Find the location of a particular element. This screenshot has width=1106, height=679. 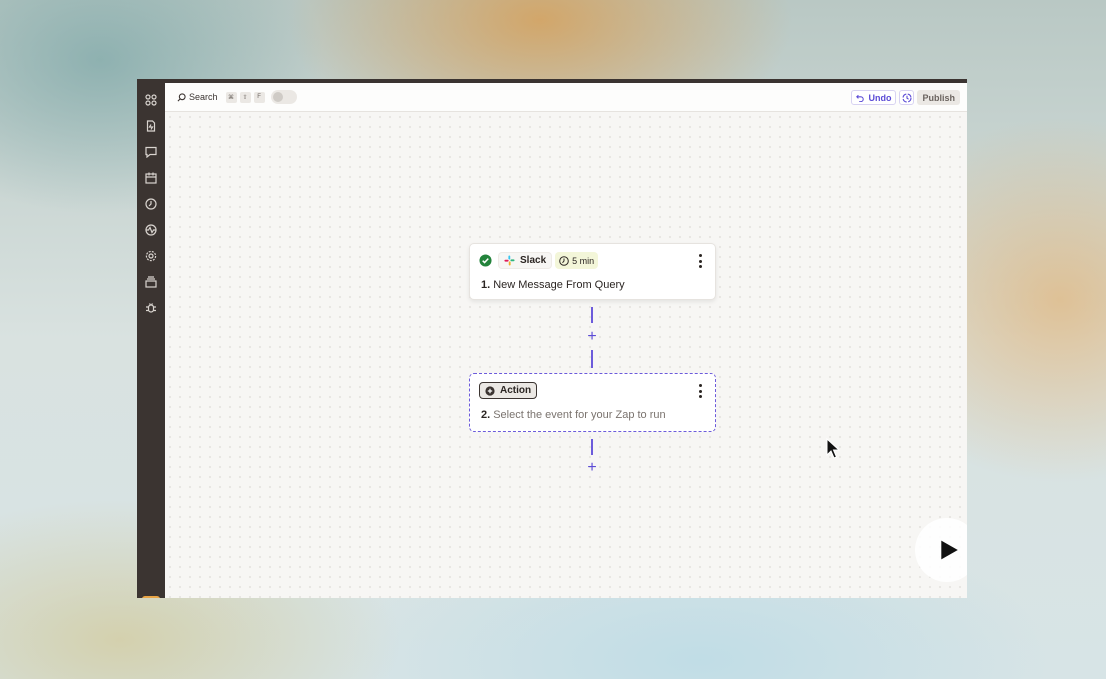

view-toggle is located at coordinates (283, 97).